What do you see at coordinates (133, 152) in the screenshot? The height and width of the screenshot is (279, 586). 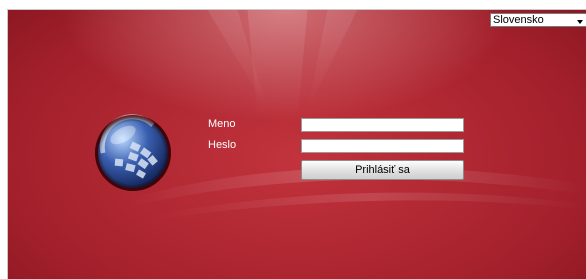 I see `globe-logo-icon` at bounding box center [133, 152].